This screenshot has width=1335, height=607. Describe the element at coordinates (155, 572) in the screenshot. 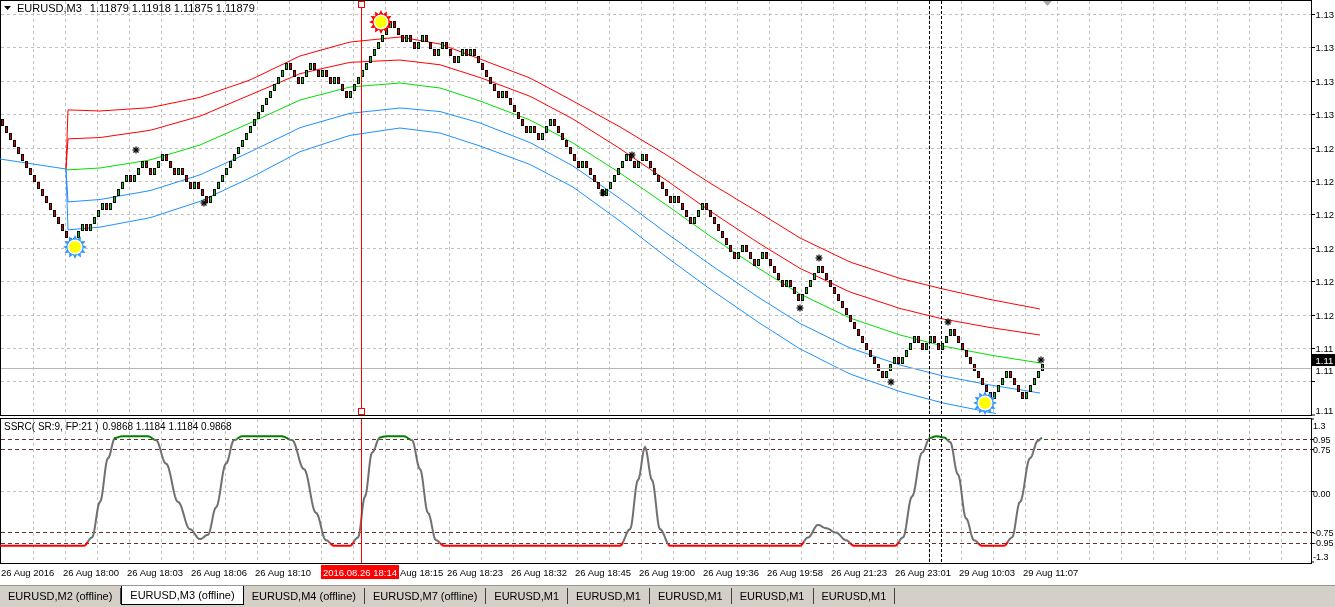

I see `time-axis-label: 26 Aug 18:03` at that location.